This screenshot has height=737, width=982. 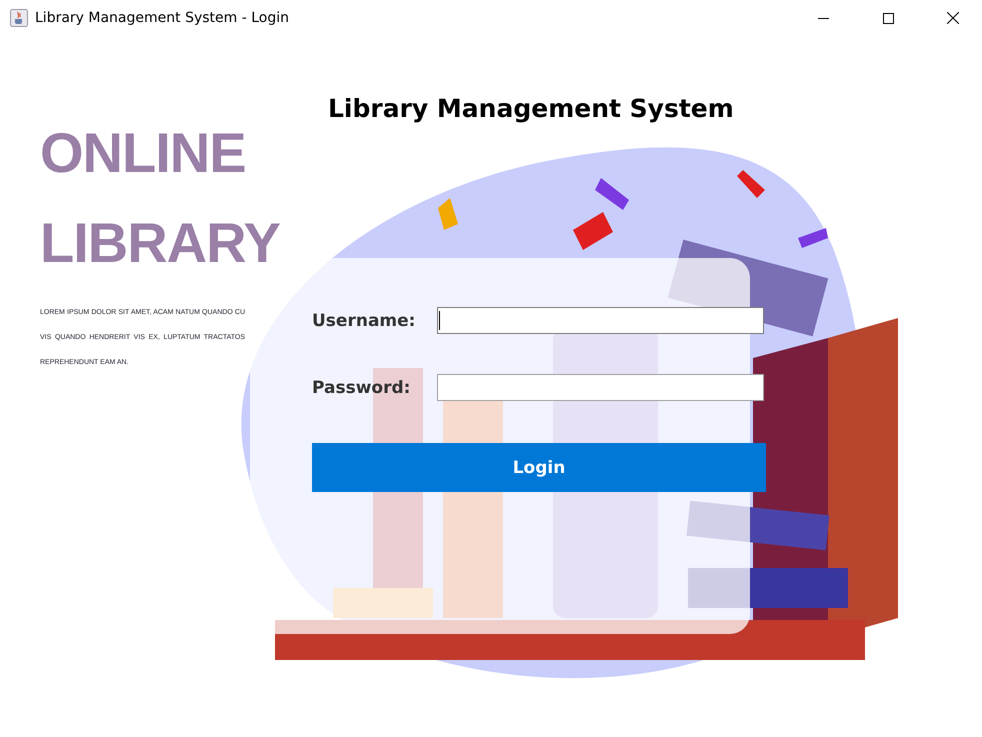 What do you see at coordinates (439, 320) in the screenshot?
I see `text-caret` at bounding box center [439, 320].